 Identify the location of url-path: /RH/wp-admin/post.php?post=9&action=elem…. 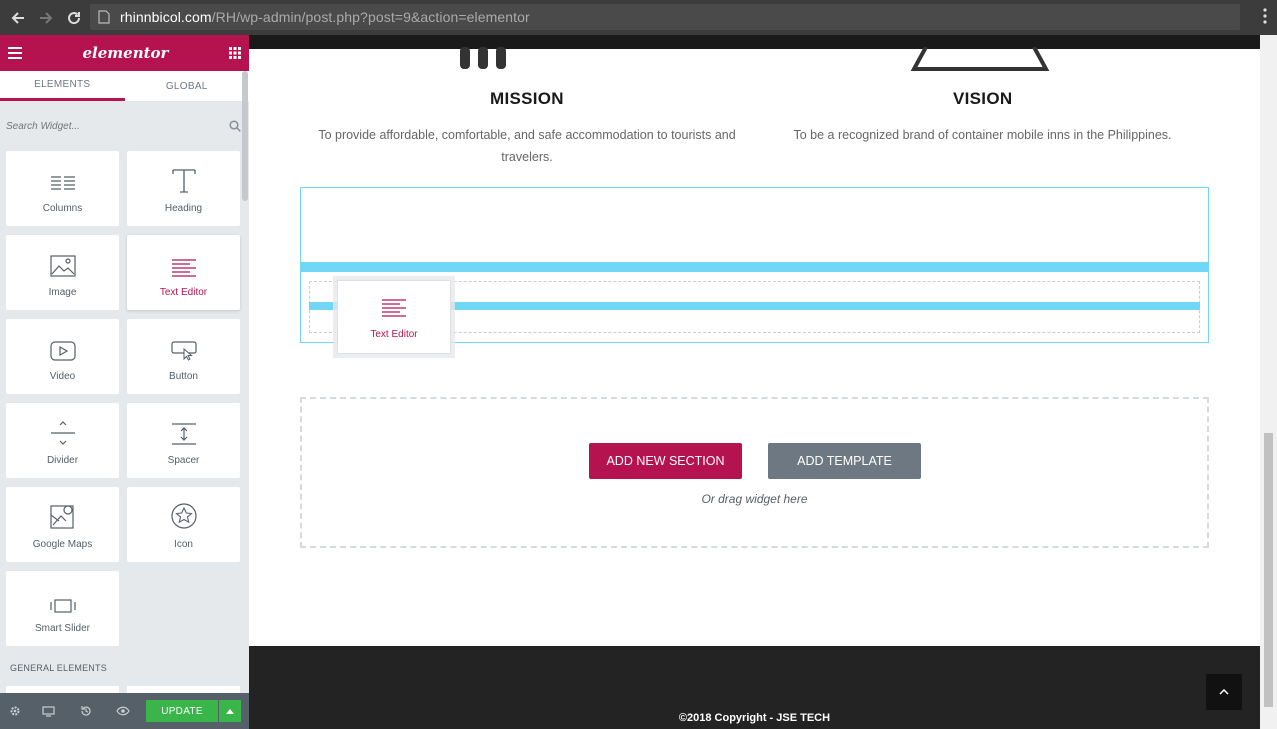
(370, 17).